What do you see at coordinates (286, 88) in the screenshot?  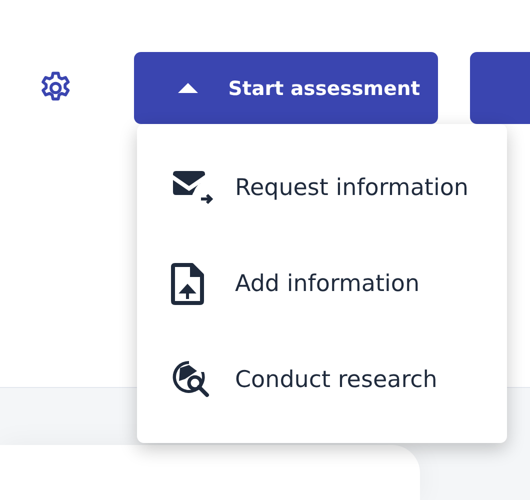 I see `start-assessment-button: Start assessment` at bounding box center [286, 88].